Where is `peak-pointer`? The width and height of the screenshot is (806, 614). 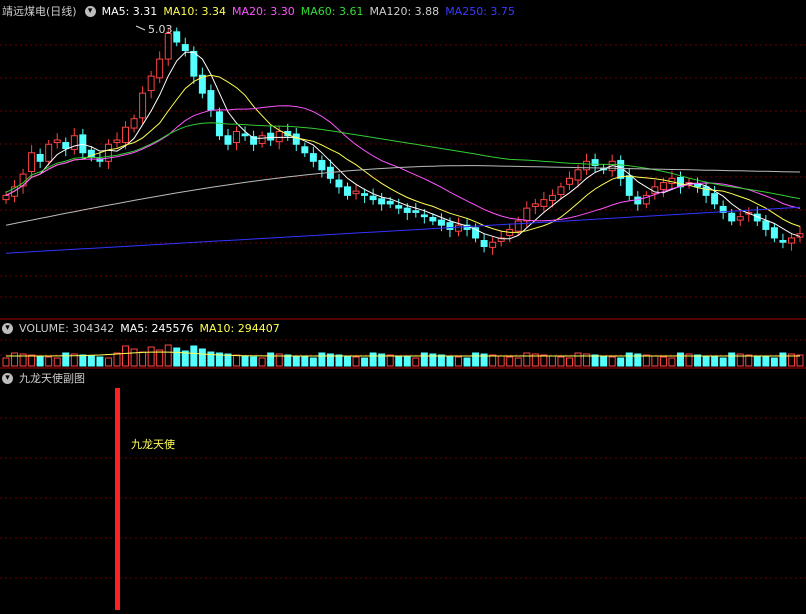
peak-pointer is located at coordinates (140, 28).